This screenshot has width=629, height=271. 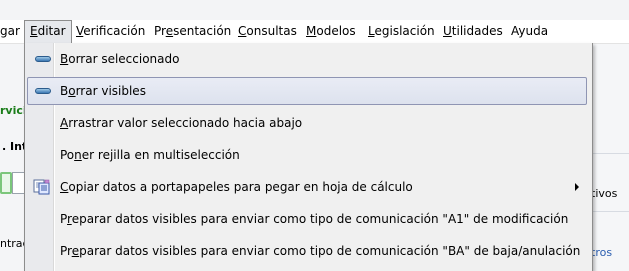 I want to click on menu-consultas: Consultas, so click(x=267, y=31).